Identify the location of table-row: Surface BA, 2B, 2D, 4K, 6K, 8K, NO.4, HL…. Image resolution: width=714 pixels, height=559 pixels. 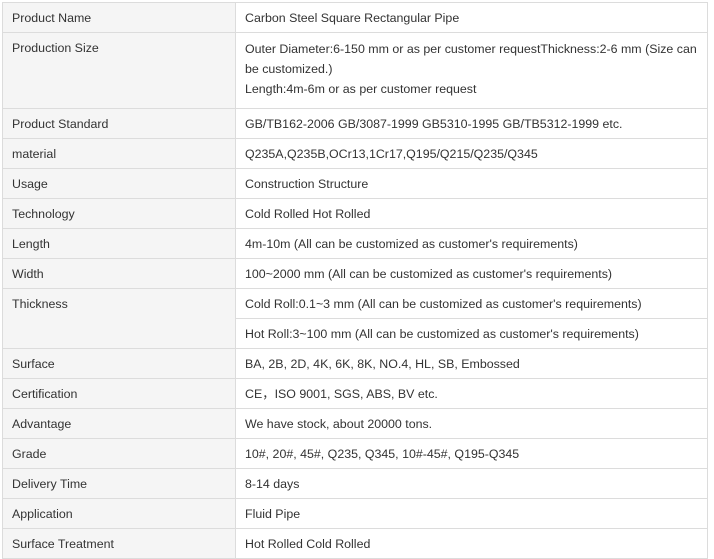
(355, 363).